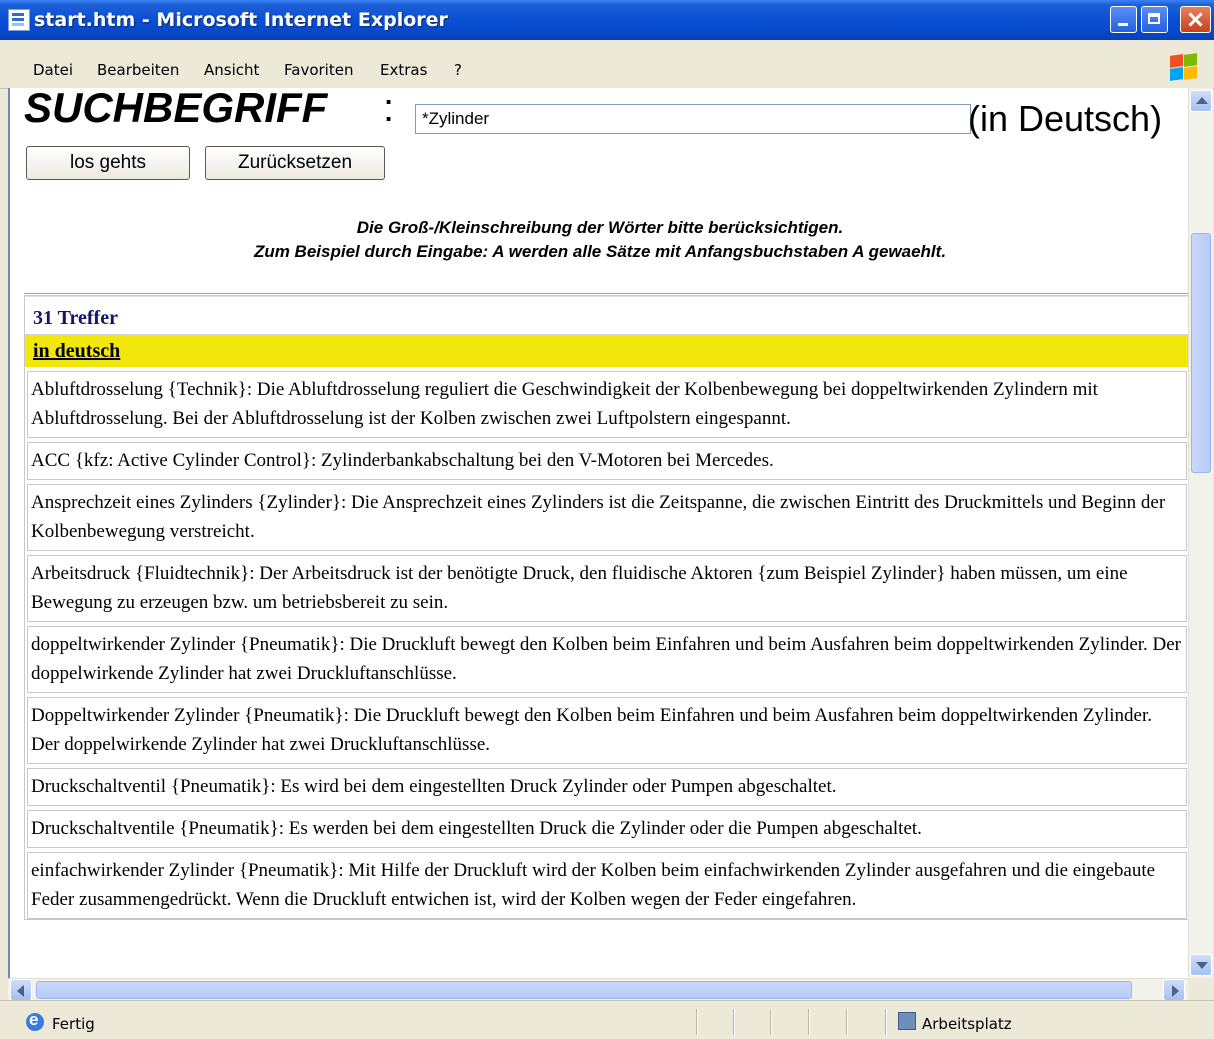 The image size is (1214, 1039). I want to click on chevron-down-icon, so click(1202, 965).